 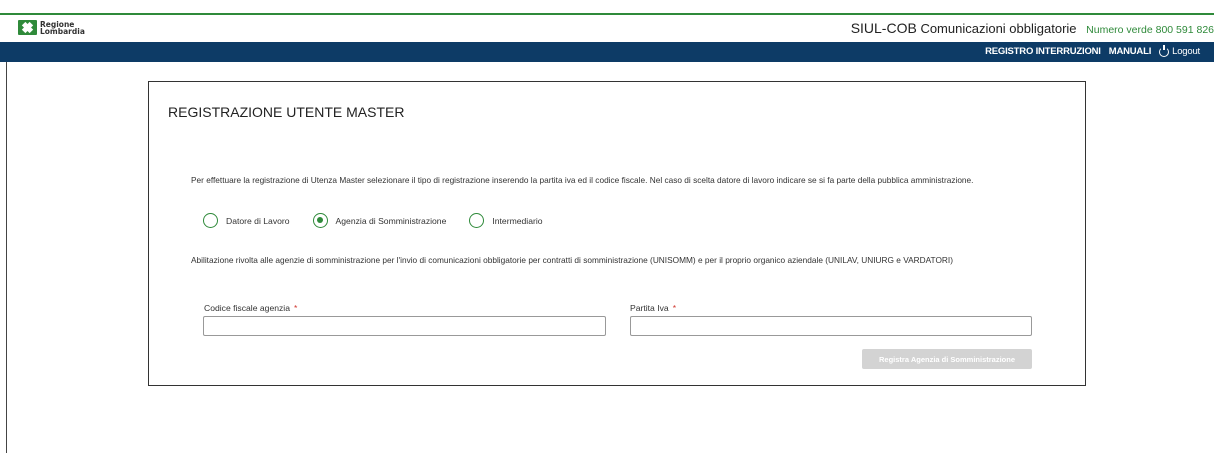 I want to click on regione-lombardia-logo-icon, so click(x=27, y=27).